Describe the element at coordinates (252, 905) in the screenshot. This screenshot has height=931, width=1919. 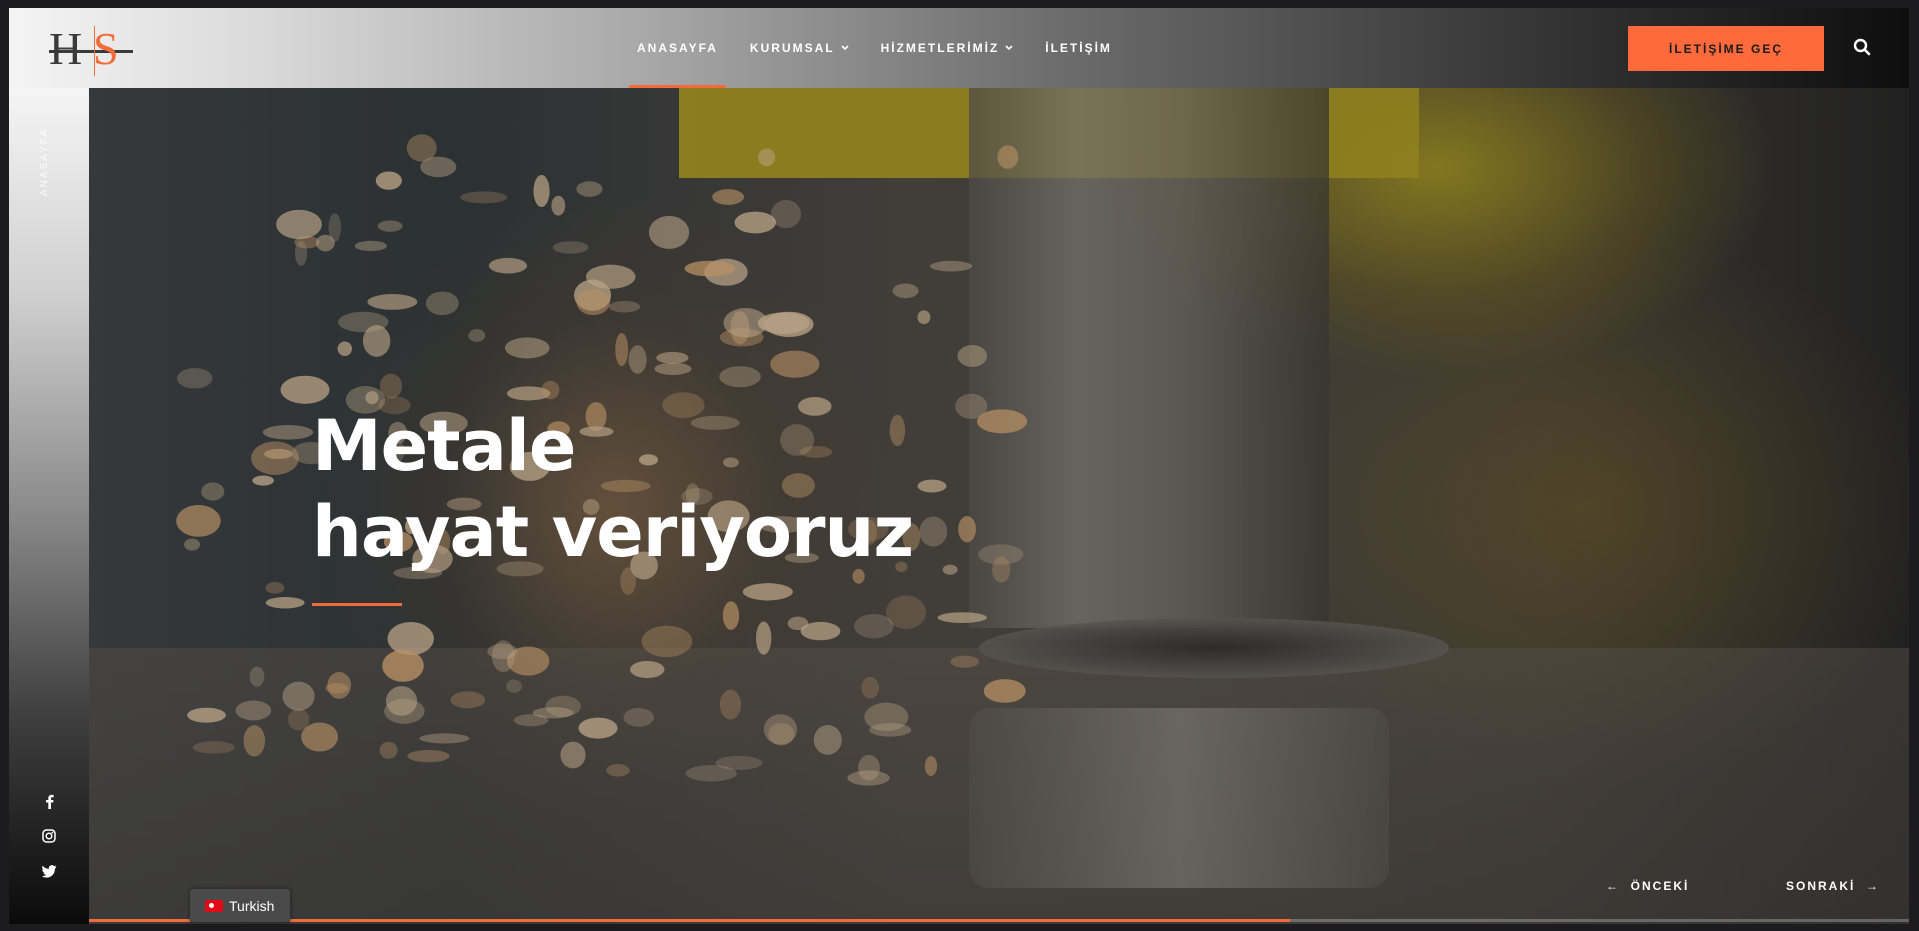
I see `language-label: Turkish` at that location.